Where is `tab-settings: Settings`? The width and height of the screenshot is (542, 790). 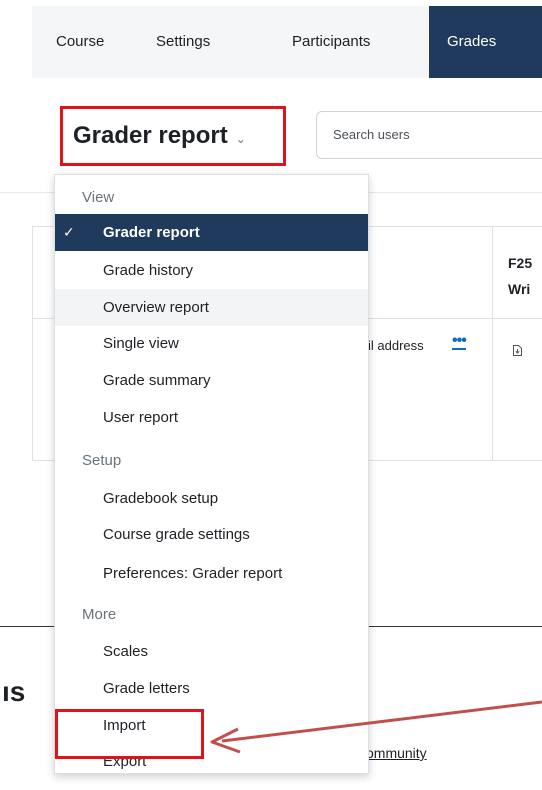 tab-settings: Settings is located at coordinates (183, 42).